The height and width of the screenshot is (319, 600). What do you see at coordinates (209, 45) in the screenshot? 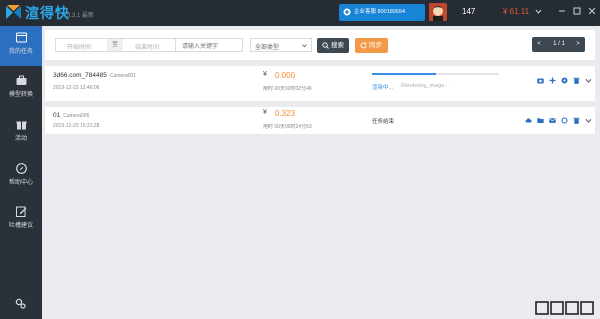
I see `keyword-search-input` at bounding box center [209, 45].